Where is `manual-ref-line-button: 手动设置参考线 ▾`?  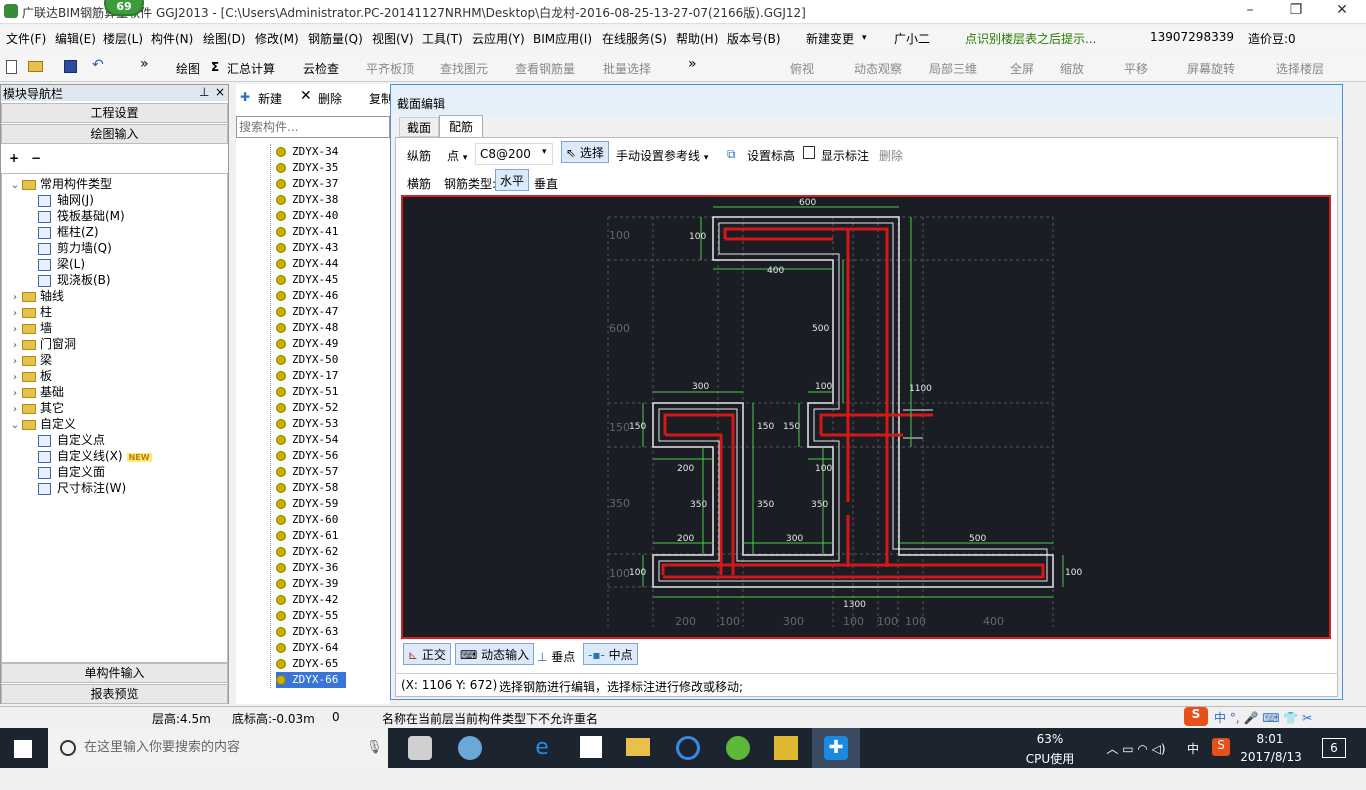 manual-ref-line-button: 手动设置参考线 ▾ is located at coordinates (662, 155).